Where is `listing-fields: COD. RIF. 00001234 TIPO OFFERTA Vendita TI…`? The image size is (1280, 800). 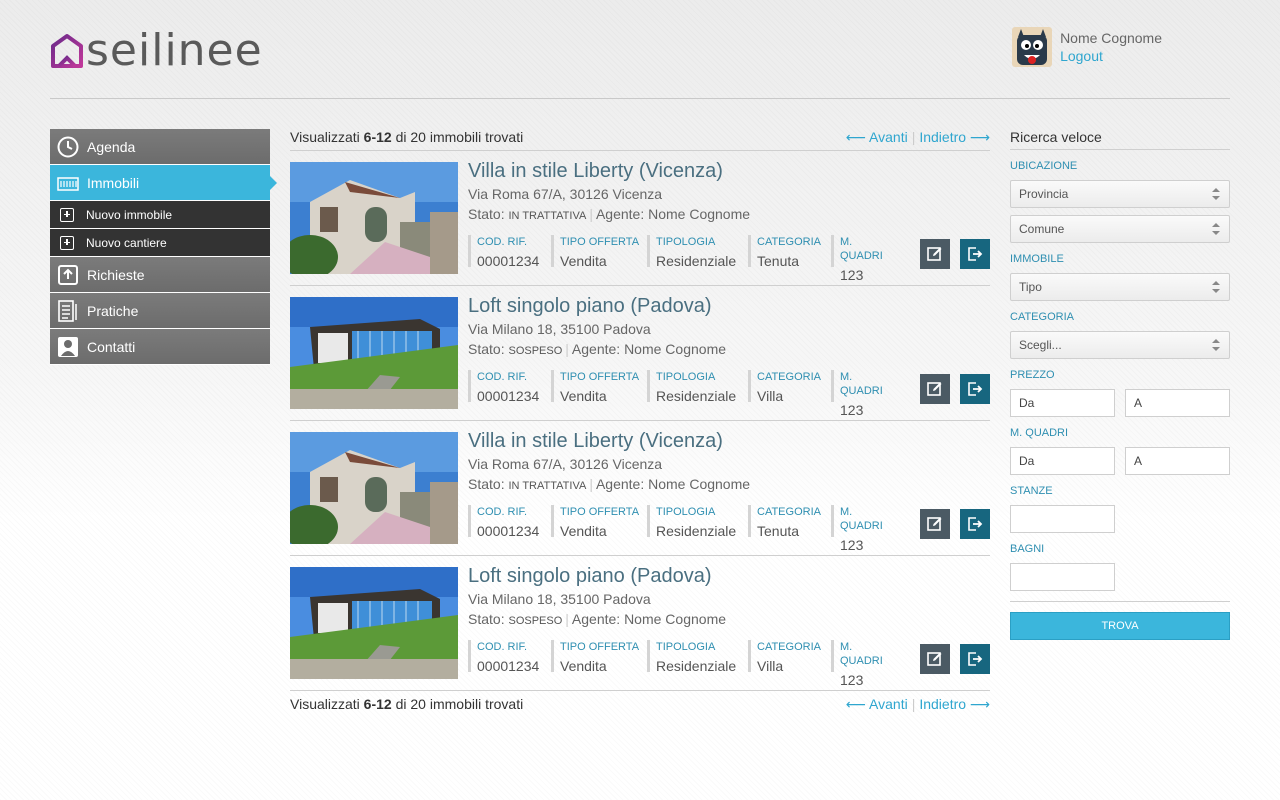
listing-fields: COD. RIF. 00001234 TIPO OFFERTA Vendita TI… is located at coordinates (679, 529).